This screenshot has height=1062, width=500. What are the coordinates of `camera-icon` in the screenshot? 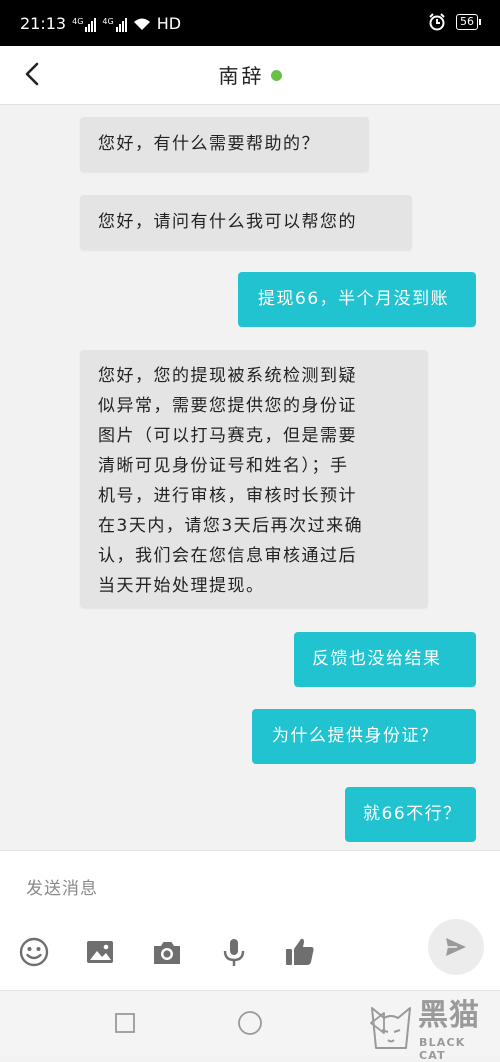 It's located at (167, 952).